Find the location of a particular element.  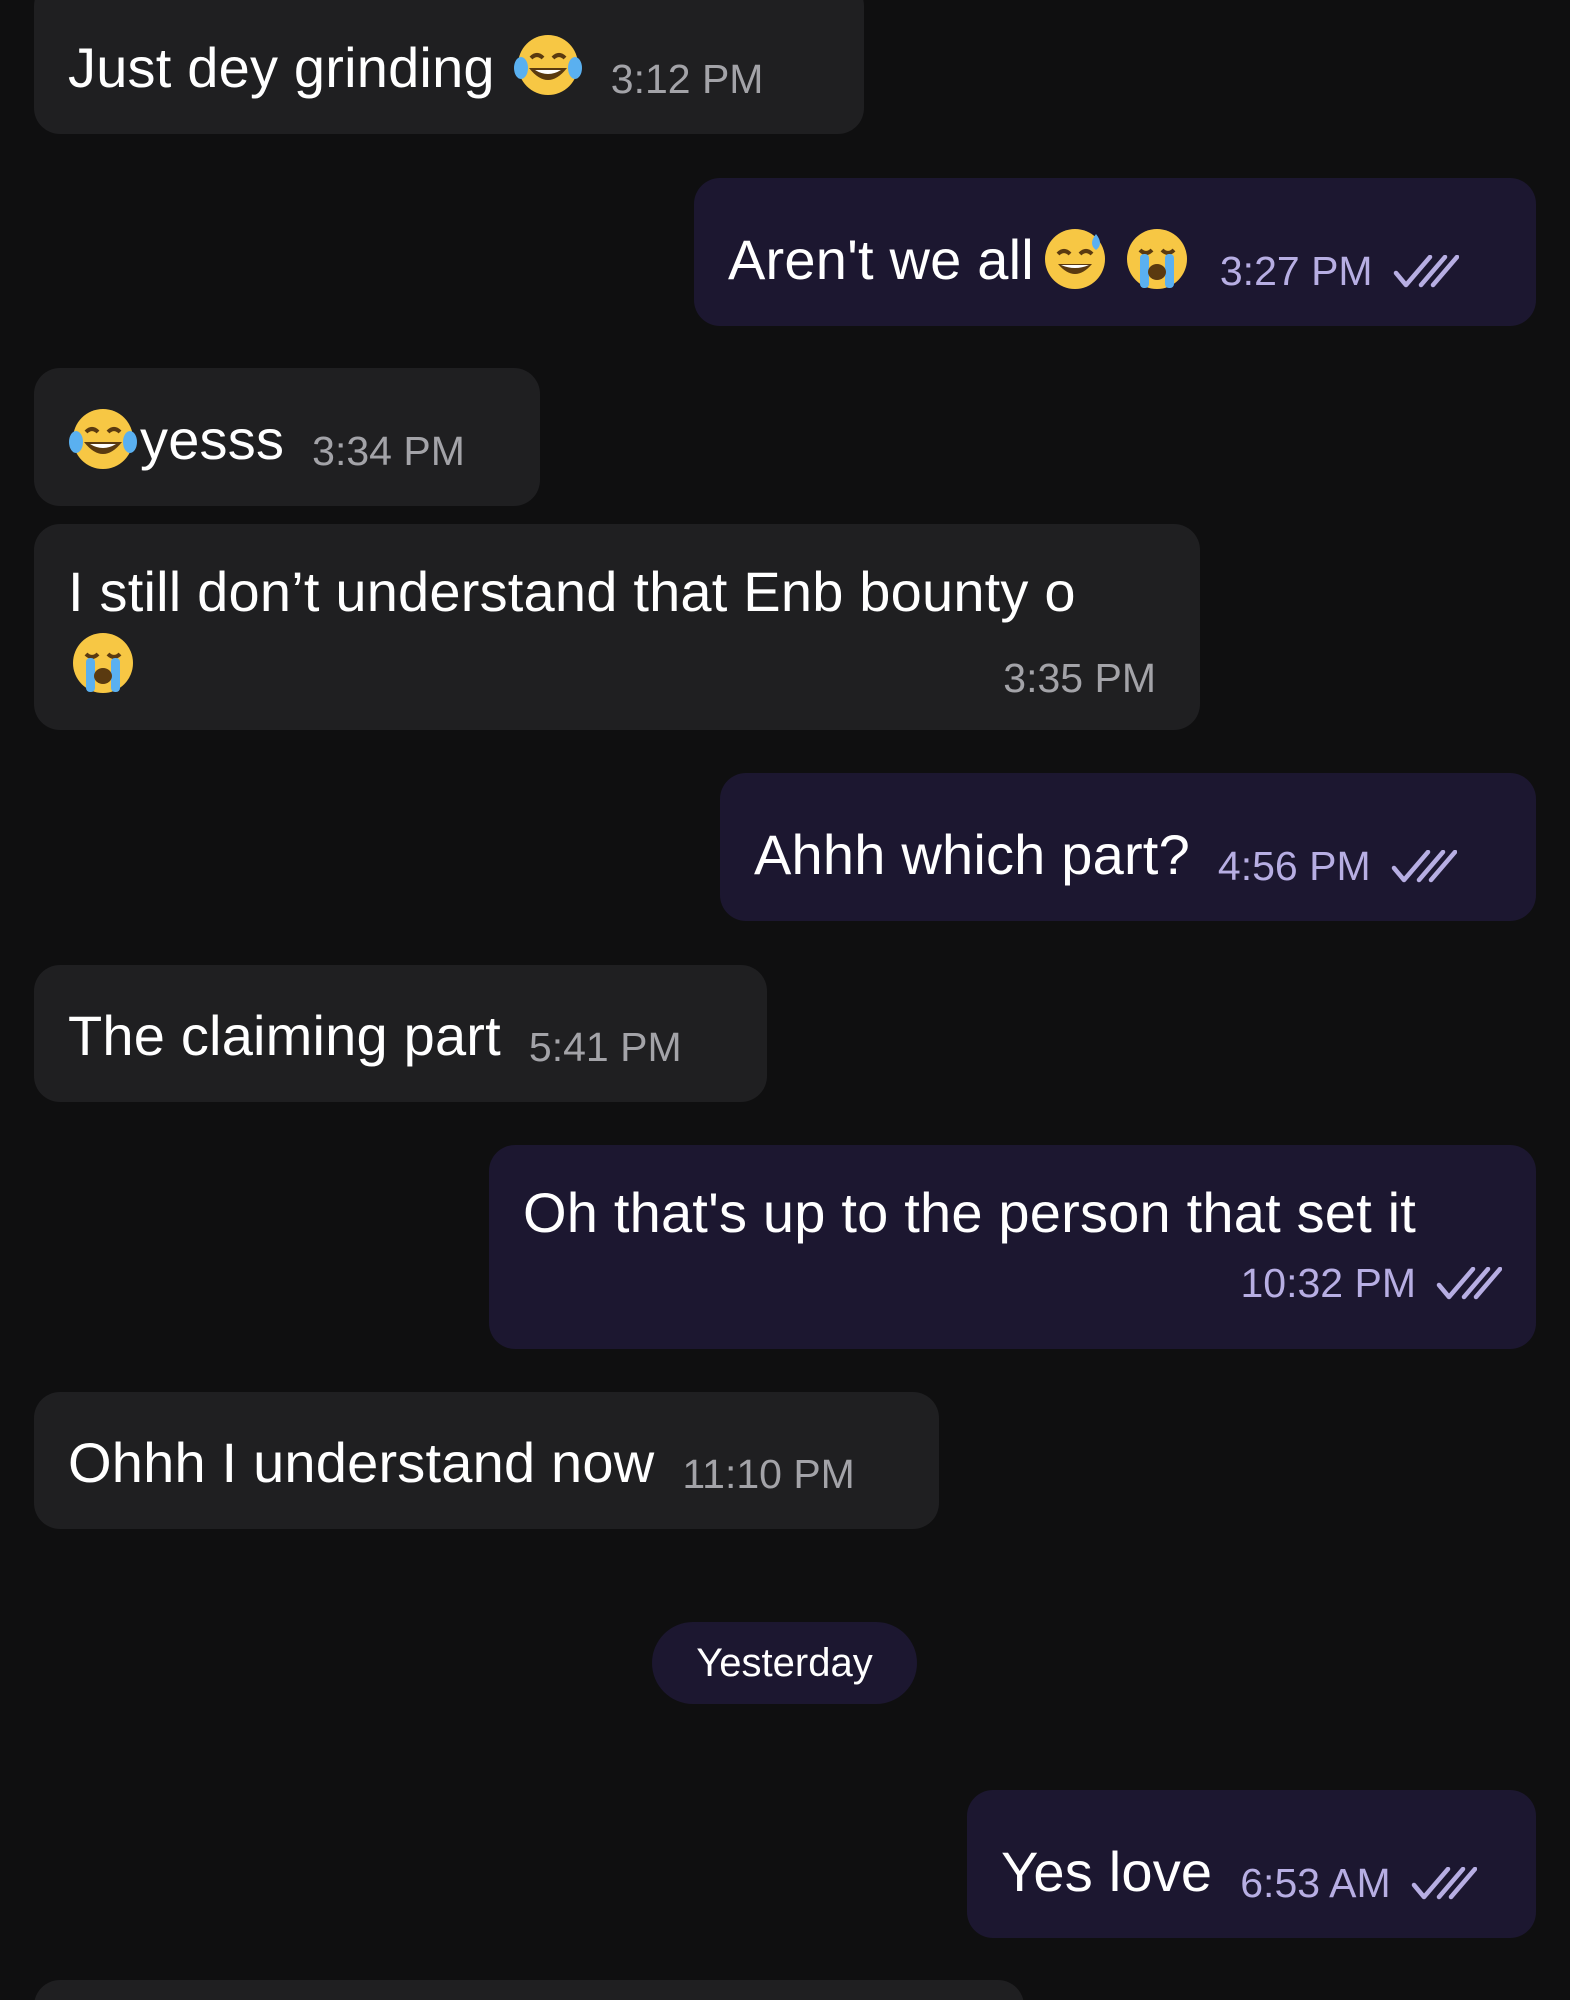

message-bubble-outgoing: Aren't we all 3:27 PM is located at coordinates (1115, 252).